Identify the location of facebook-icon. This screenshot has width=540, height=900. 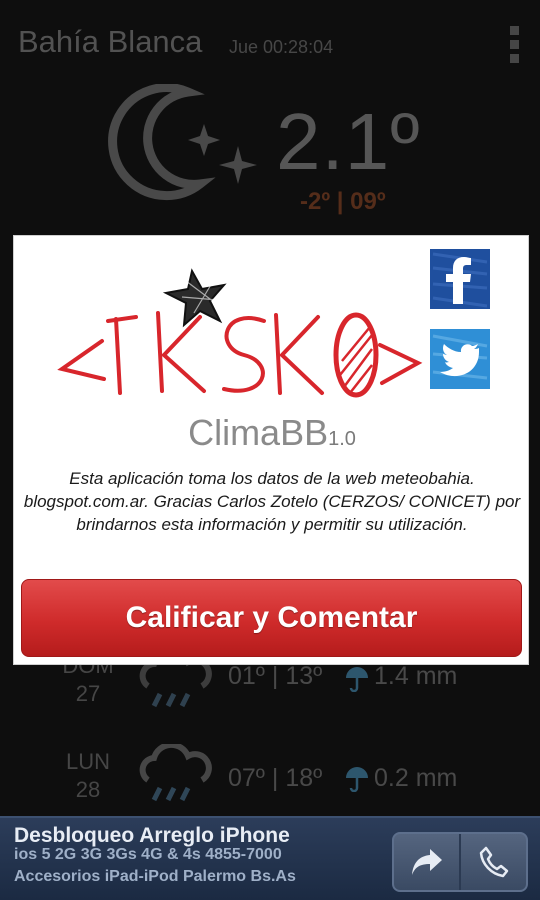
(460, 279).